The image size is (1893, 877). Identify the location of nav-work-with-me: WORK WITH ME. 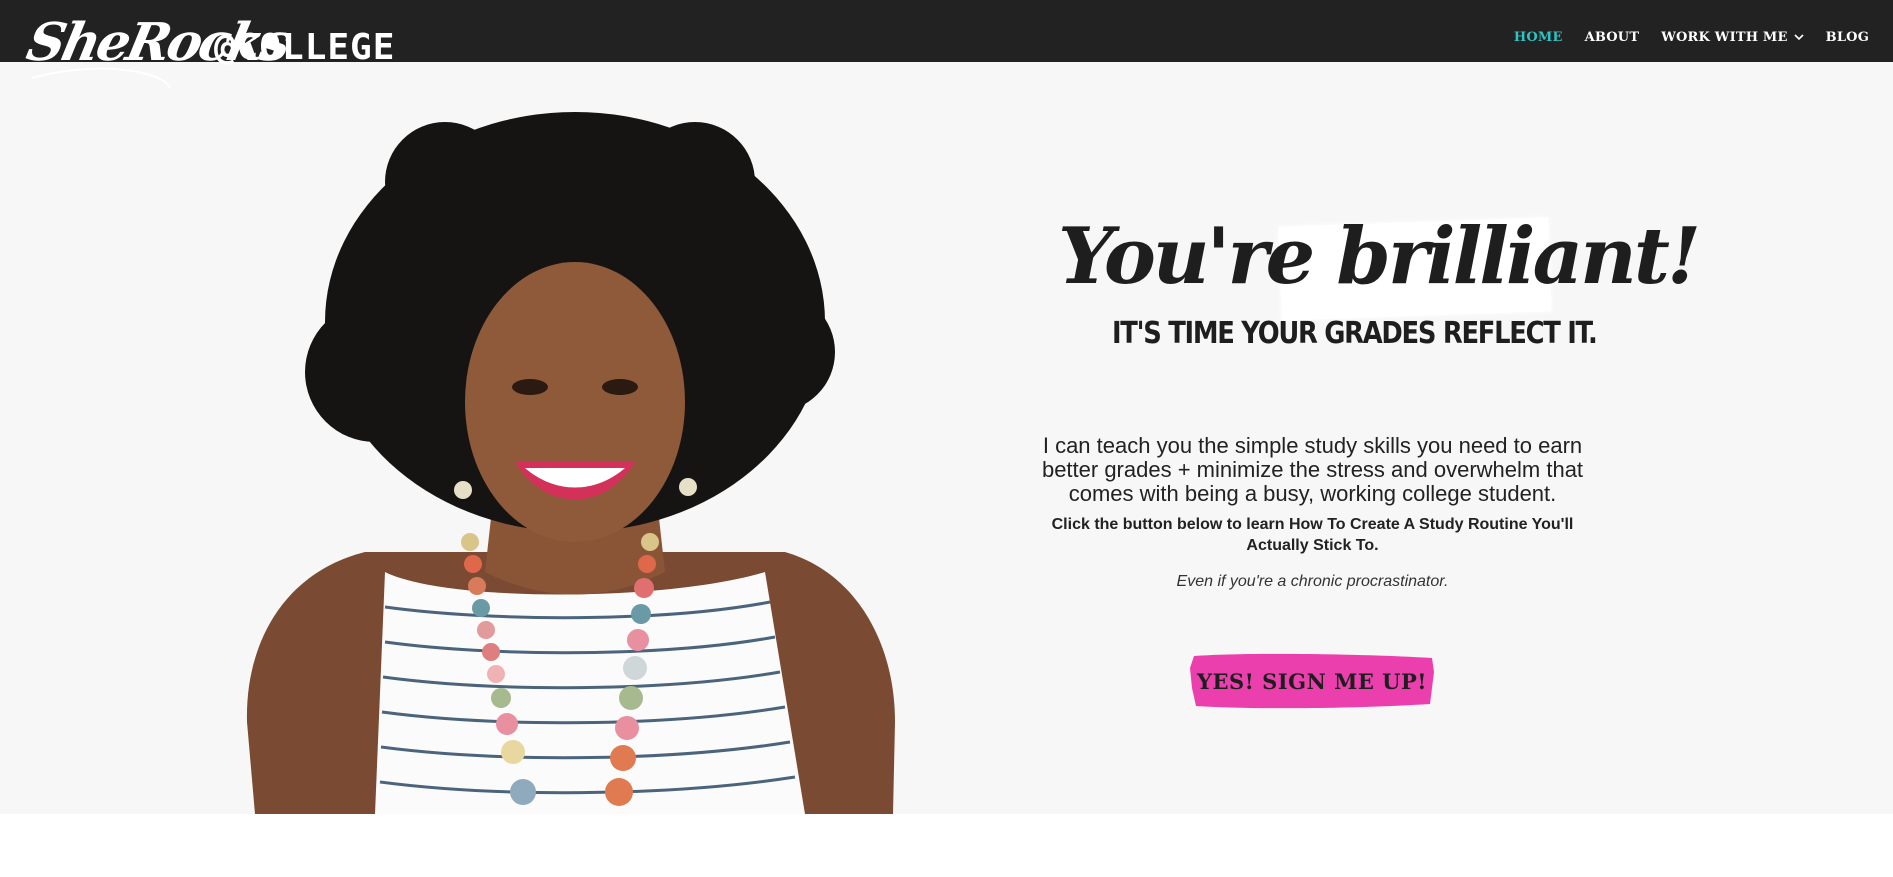
(1732, 37).